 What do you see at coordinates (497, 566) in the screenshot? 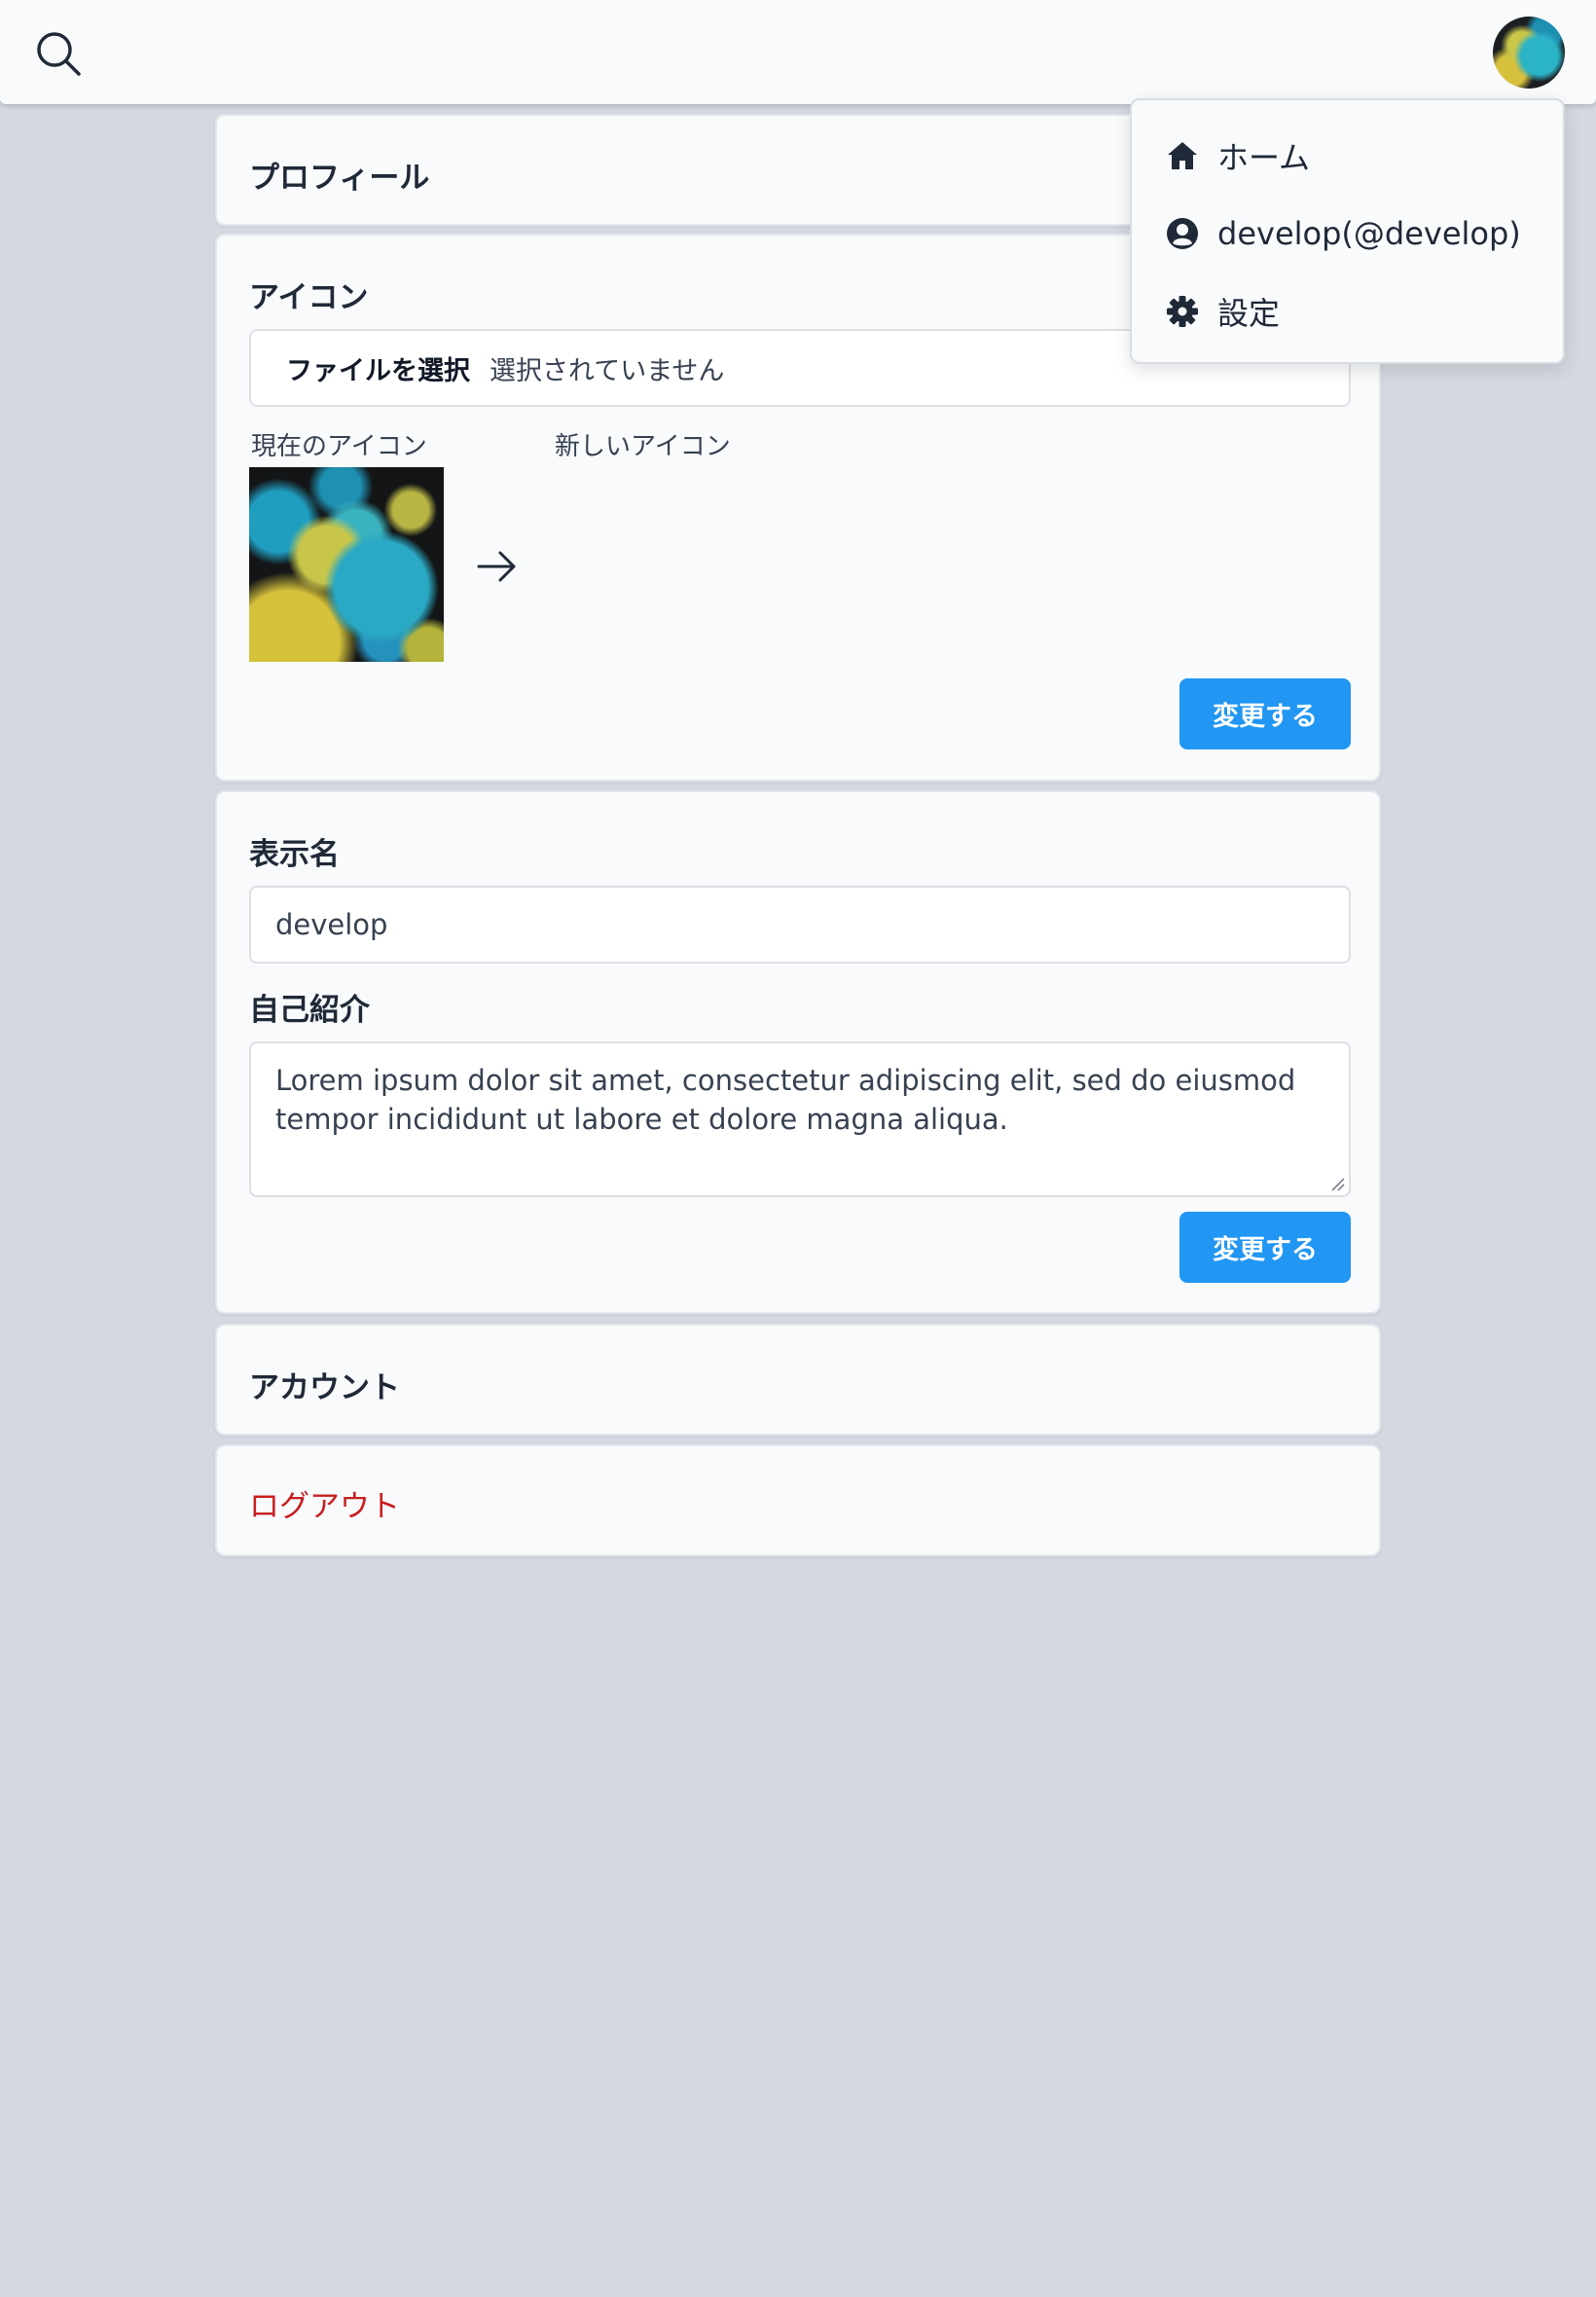
I see `arrow-right-icon` at bounding box center [497, 566].